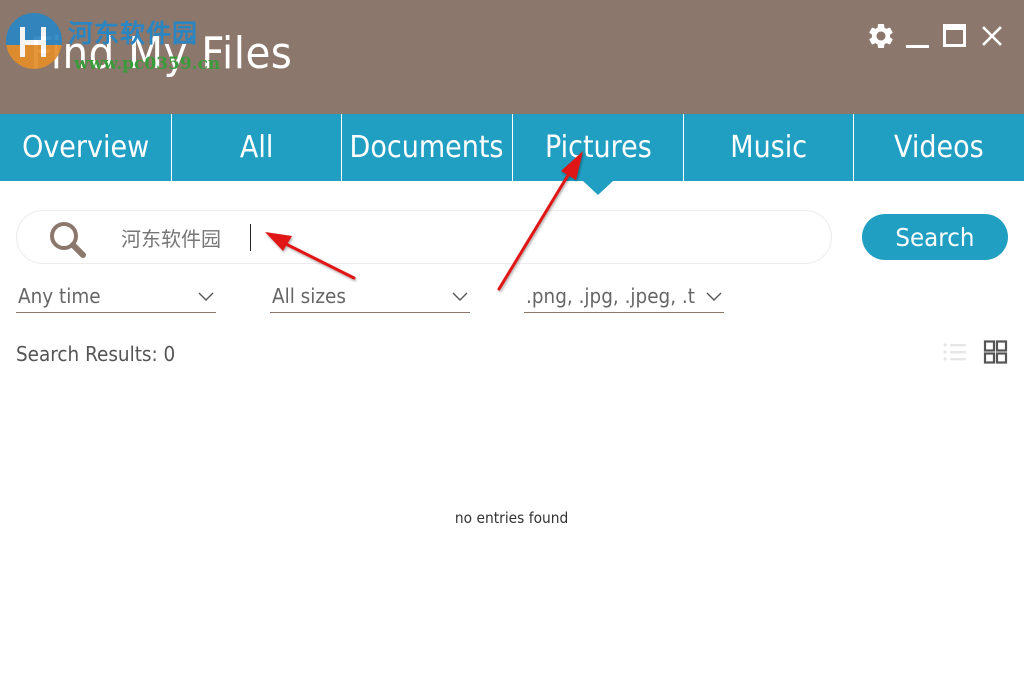 The width and height of the screenshot is (1024, 700). I want to click on window-controls, so click(936, 36).